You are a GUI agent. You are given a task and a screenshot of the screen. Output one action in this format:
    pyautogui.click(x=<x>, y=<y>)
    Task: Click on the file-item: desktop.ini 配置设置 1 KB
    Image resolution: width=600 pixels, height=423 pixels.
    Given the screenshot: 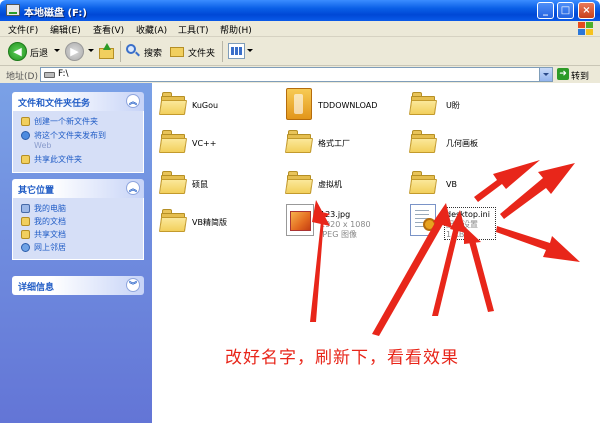 What is the action you would take?
    pyautogui.click(x=465, y=224)
    